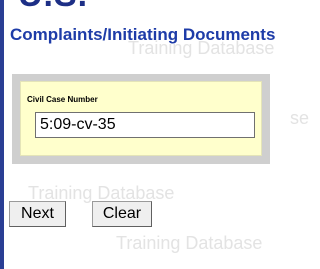  What do you see at coordinates (300, 118) in the screenshot?
I see `watermark-text-fragment: se` at bounding box center [300, 118].